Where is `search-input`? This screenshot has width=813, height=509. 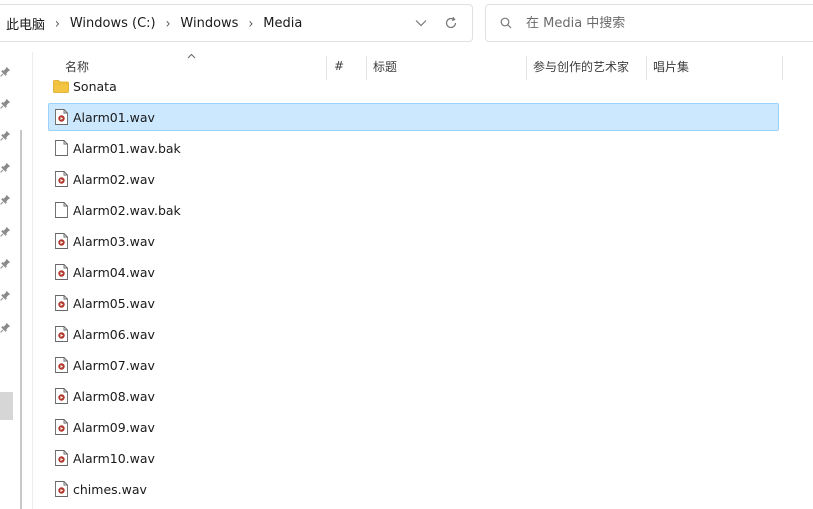 search-input is located at coordinates (651, 23).